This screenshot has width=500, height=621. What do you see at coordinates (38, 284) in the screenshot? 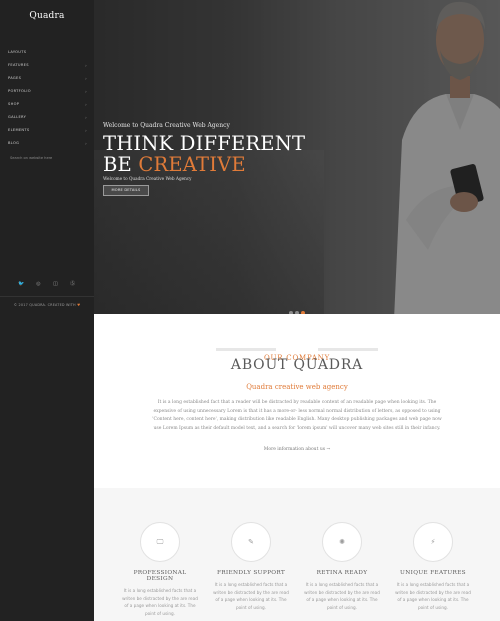
I see `dribbble-icon: ◎` at bounding box center [38, 284].